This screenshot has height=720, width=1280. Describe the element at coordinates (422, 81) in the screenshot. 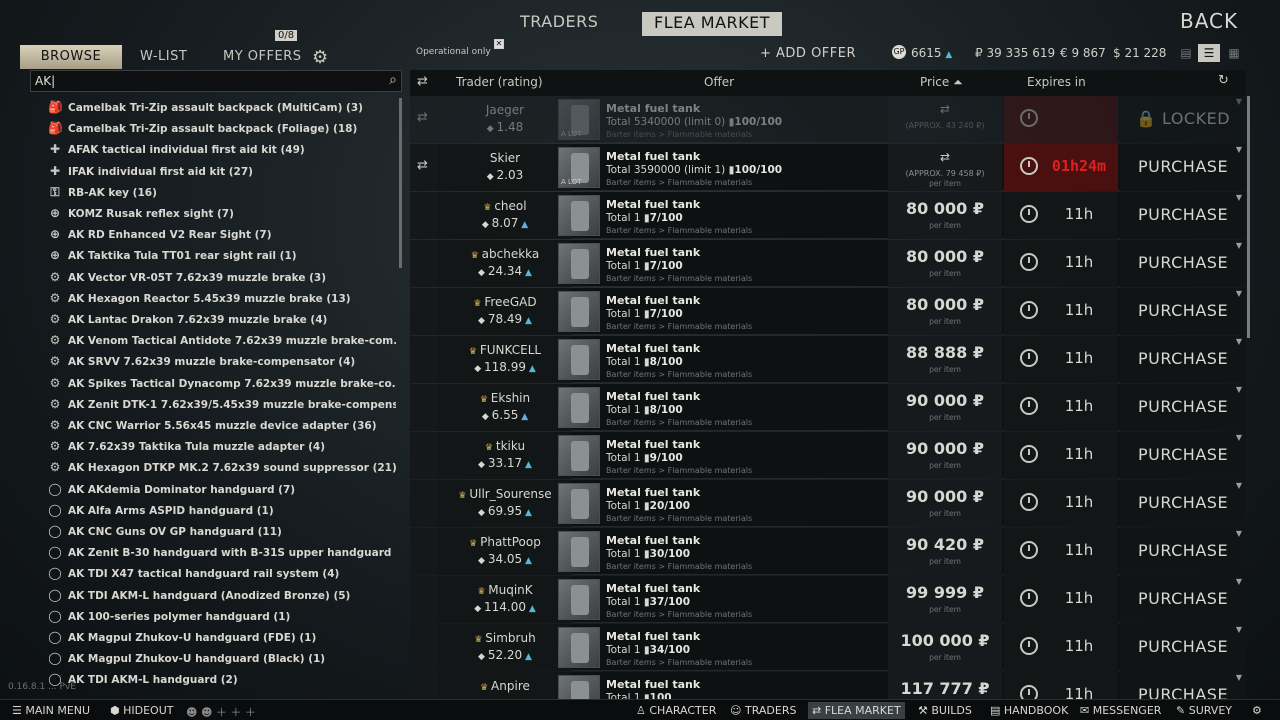

I see `refresh-swap-icon: ⇄` at that location.